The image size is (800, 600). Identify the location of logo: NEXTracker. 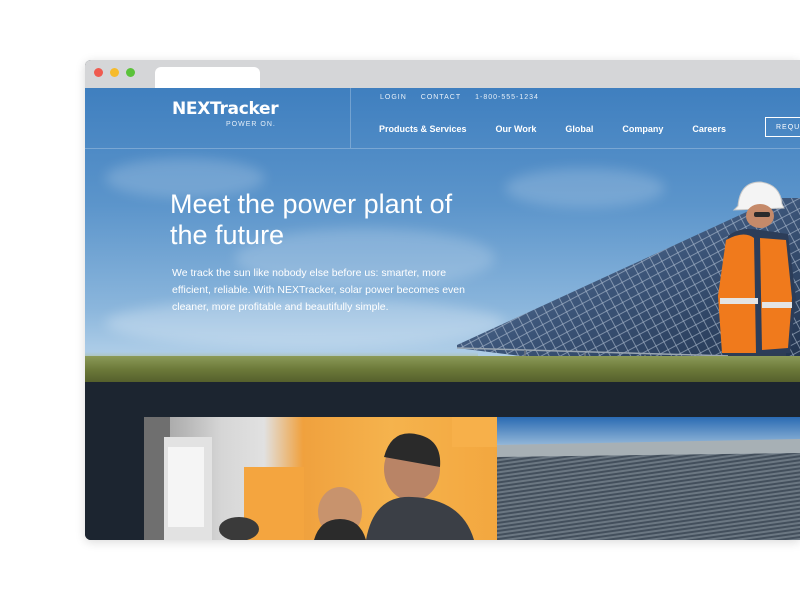
(225, 109).